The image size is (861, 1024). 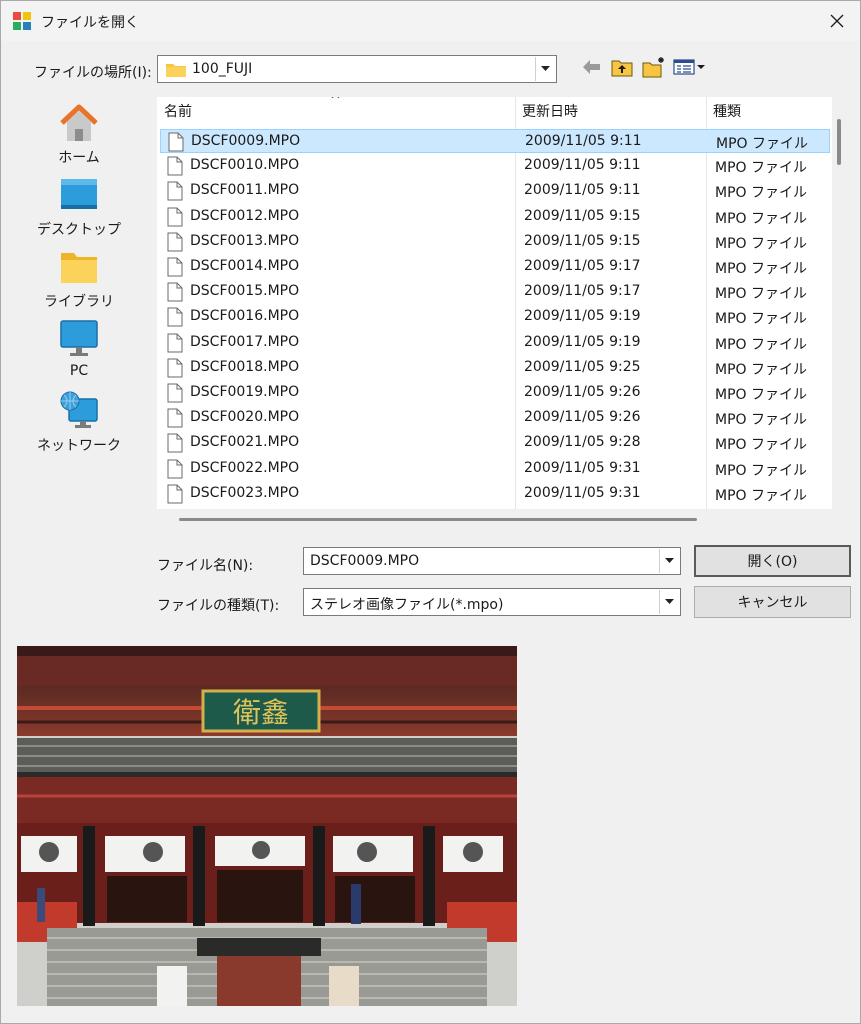 I want to click on close-button, so click(x=837, y=21).